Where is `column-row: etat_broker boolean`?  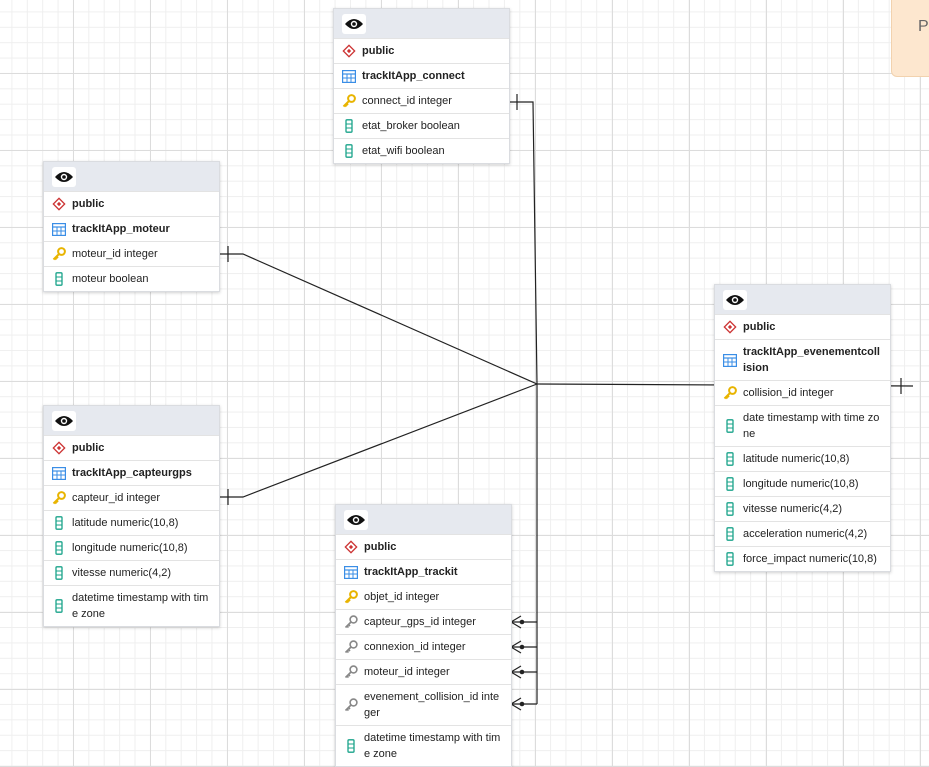
column-row: etat_broker boolean is located at coordinates (421, 125).